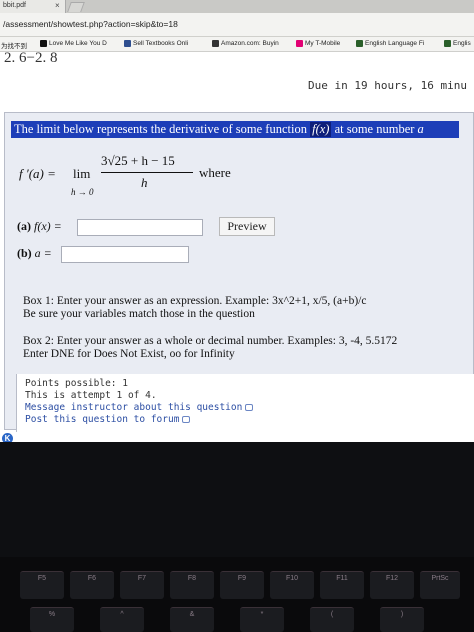  Describe the element at coordinates (33, 6) in the screenshot. I see `browser-tab: bbit.pdf ×` at that location.